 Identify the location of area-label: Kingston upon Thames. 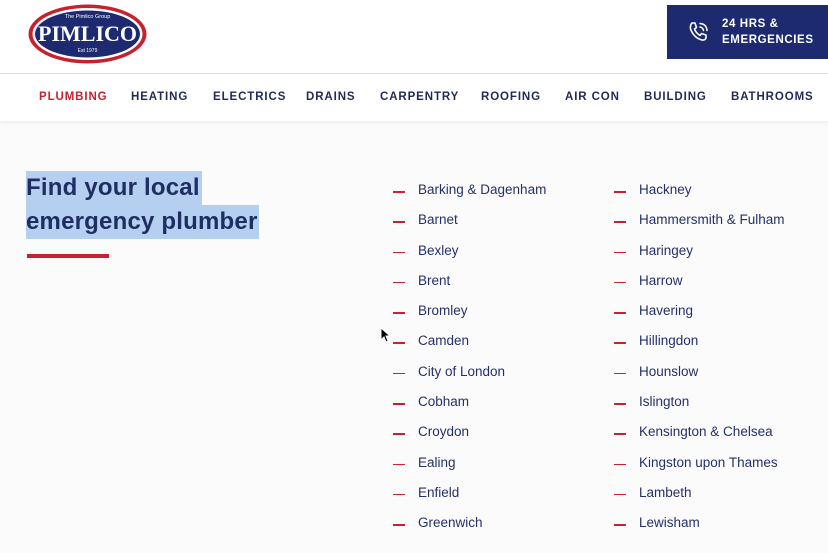
(708, 462).